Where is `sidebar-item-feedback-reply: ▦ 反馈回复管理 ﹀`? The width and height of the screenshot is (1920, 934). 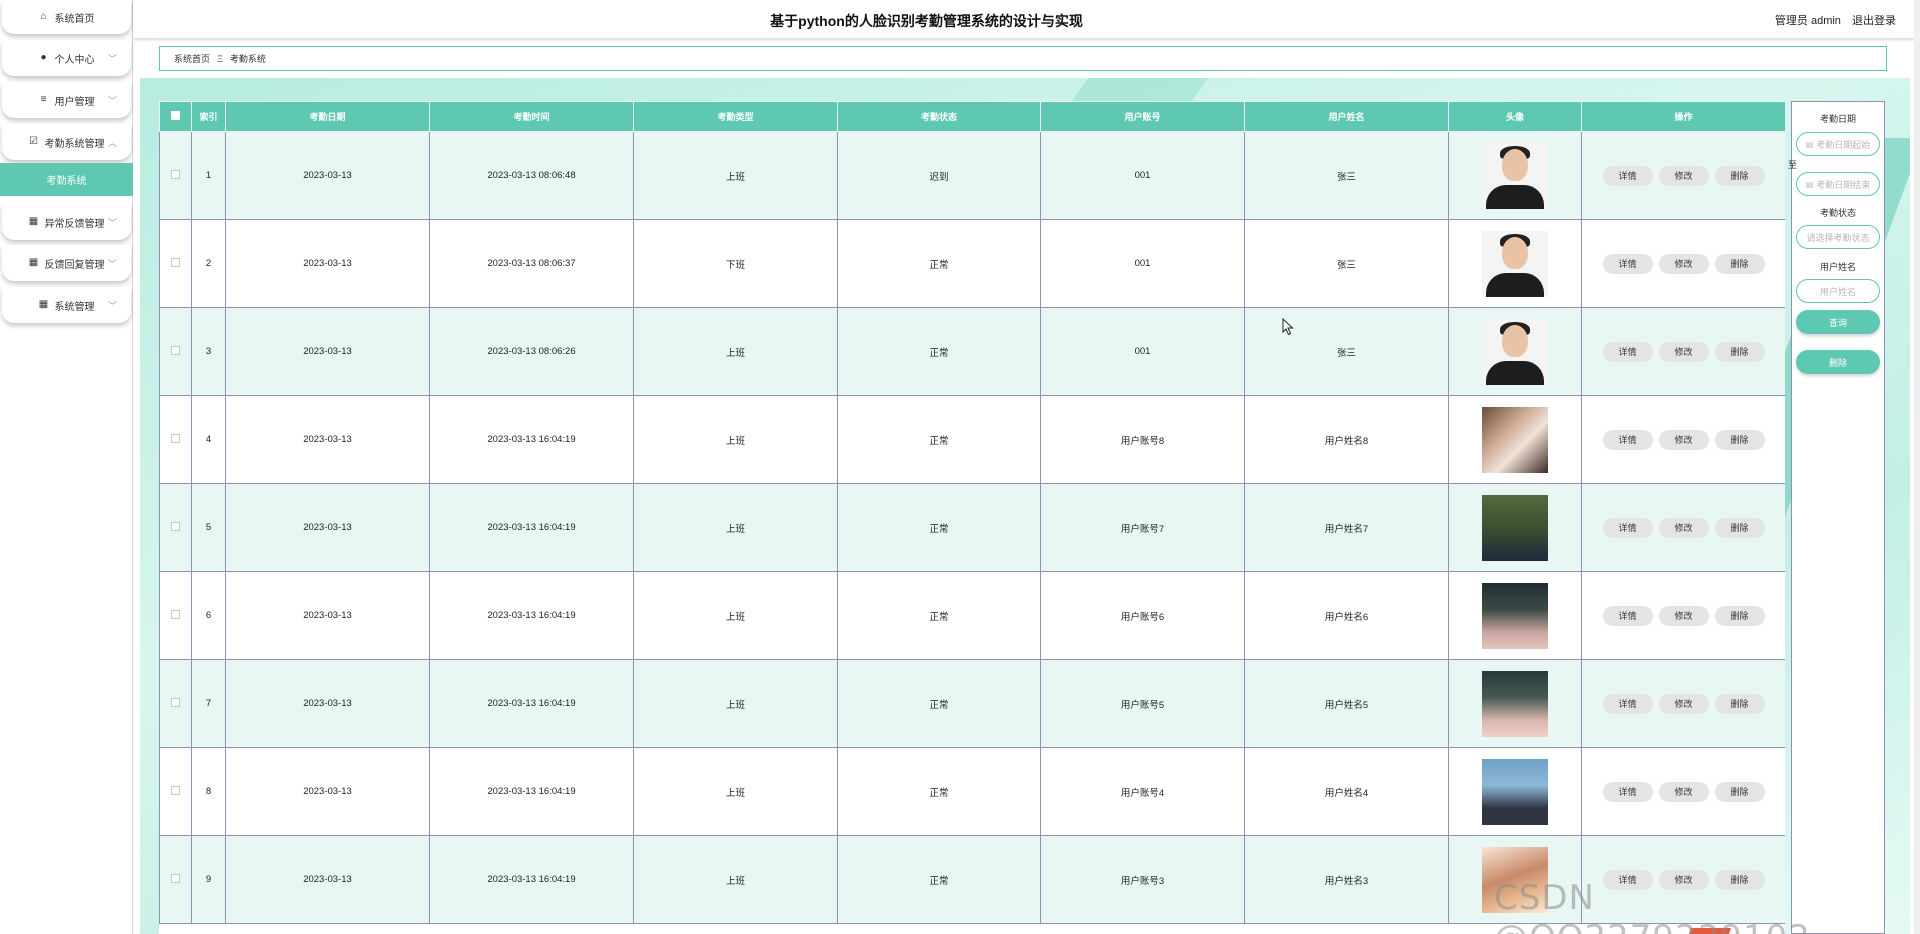 sidebar-item-feedback-reply: ▦ 反馈回复管理 ﹀ is located at coordinates (66, 263).